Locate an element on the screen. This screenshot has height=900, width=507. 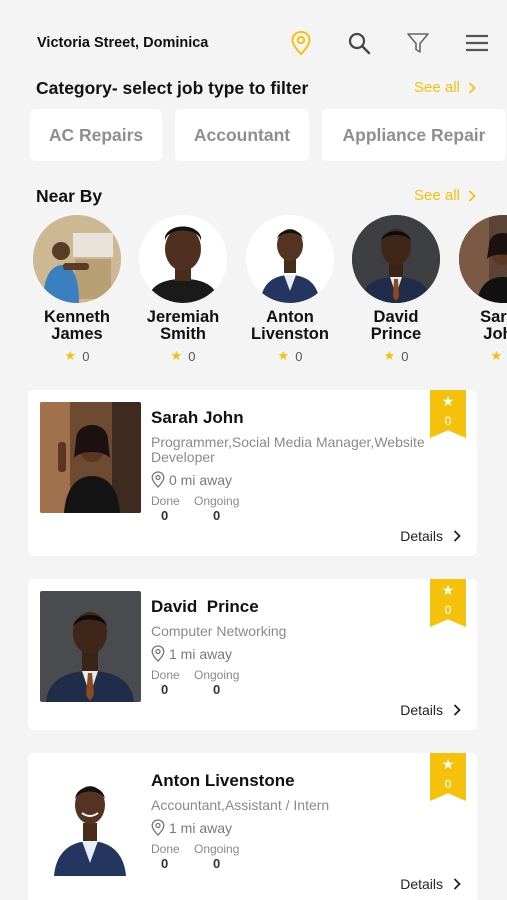
category-see-all-link: See all is located at coordinates (445, 87).